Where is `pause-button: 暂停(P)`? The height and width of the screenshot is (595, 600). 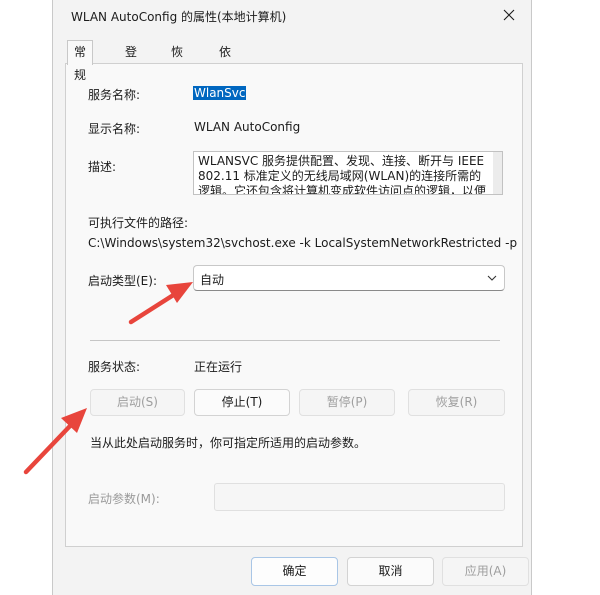 pause-button: 暂停(P) is located at coordinates (347, 402).